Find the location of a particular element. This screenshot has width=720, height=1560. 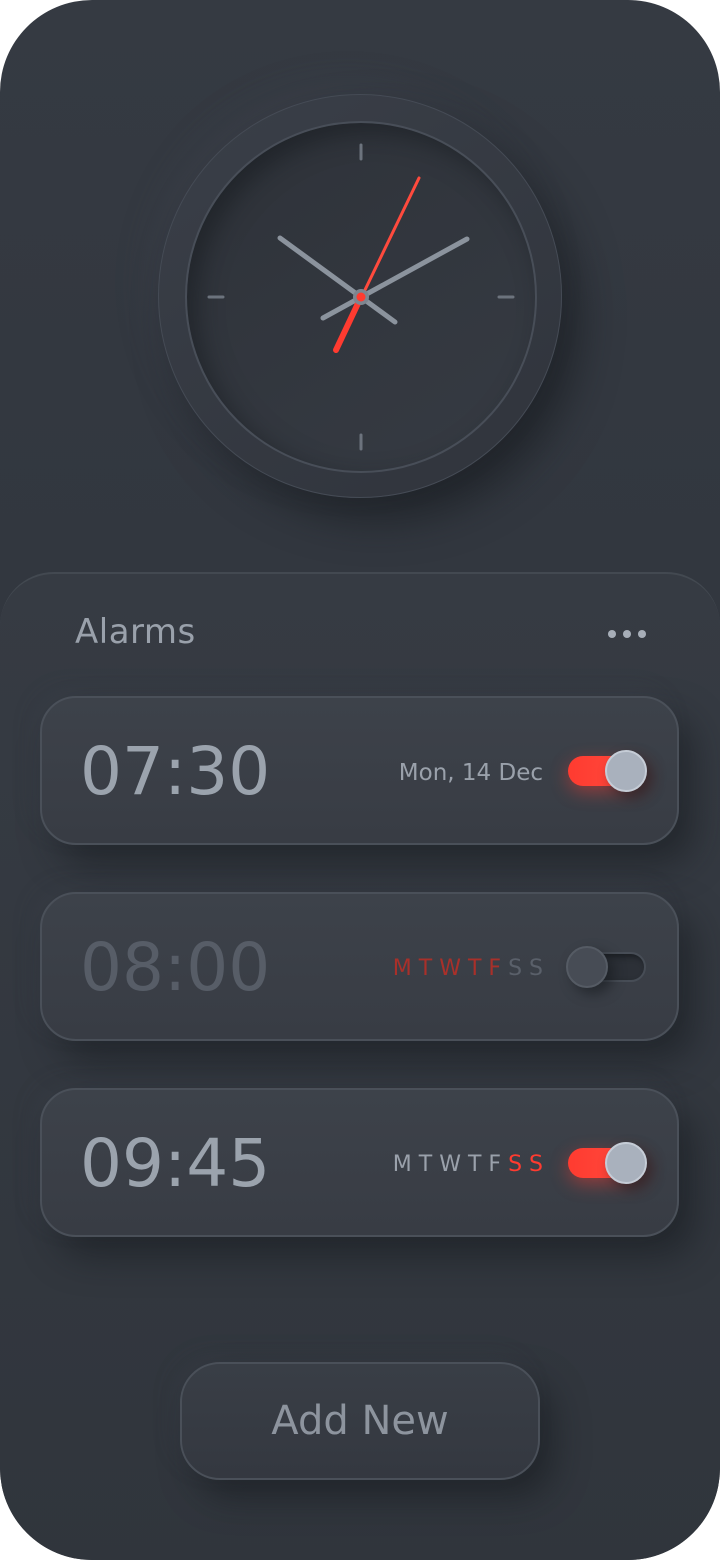

alarm-time: 07:30 is located at coordinates (175, 771).